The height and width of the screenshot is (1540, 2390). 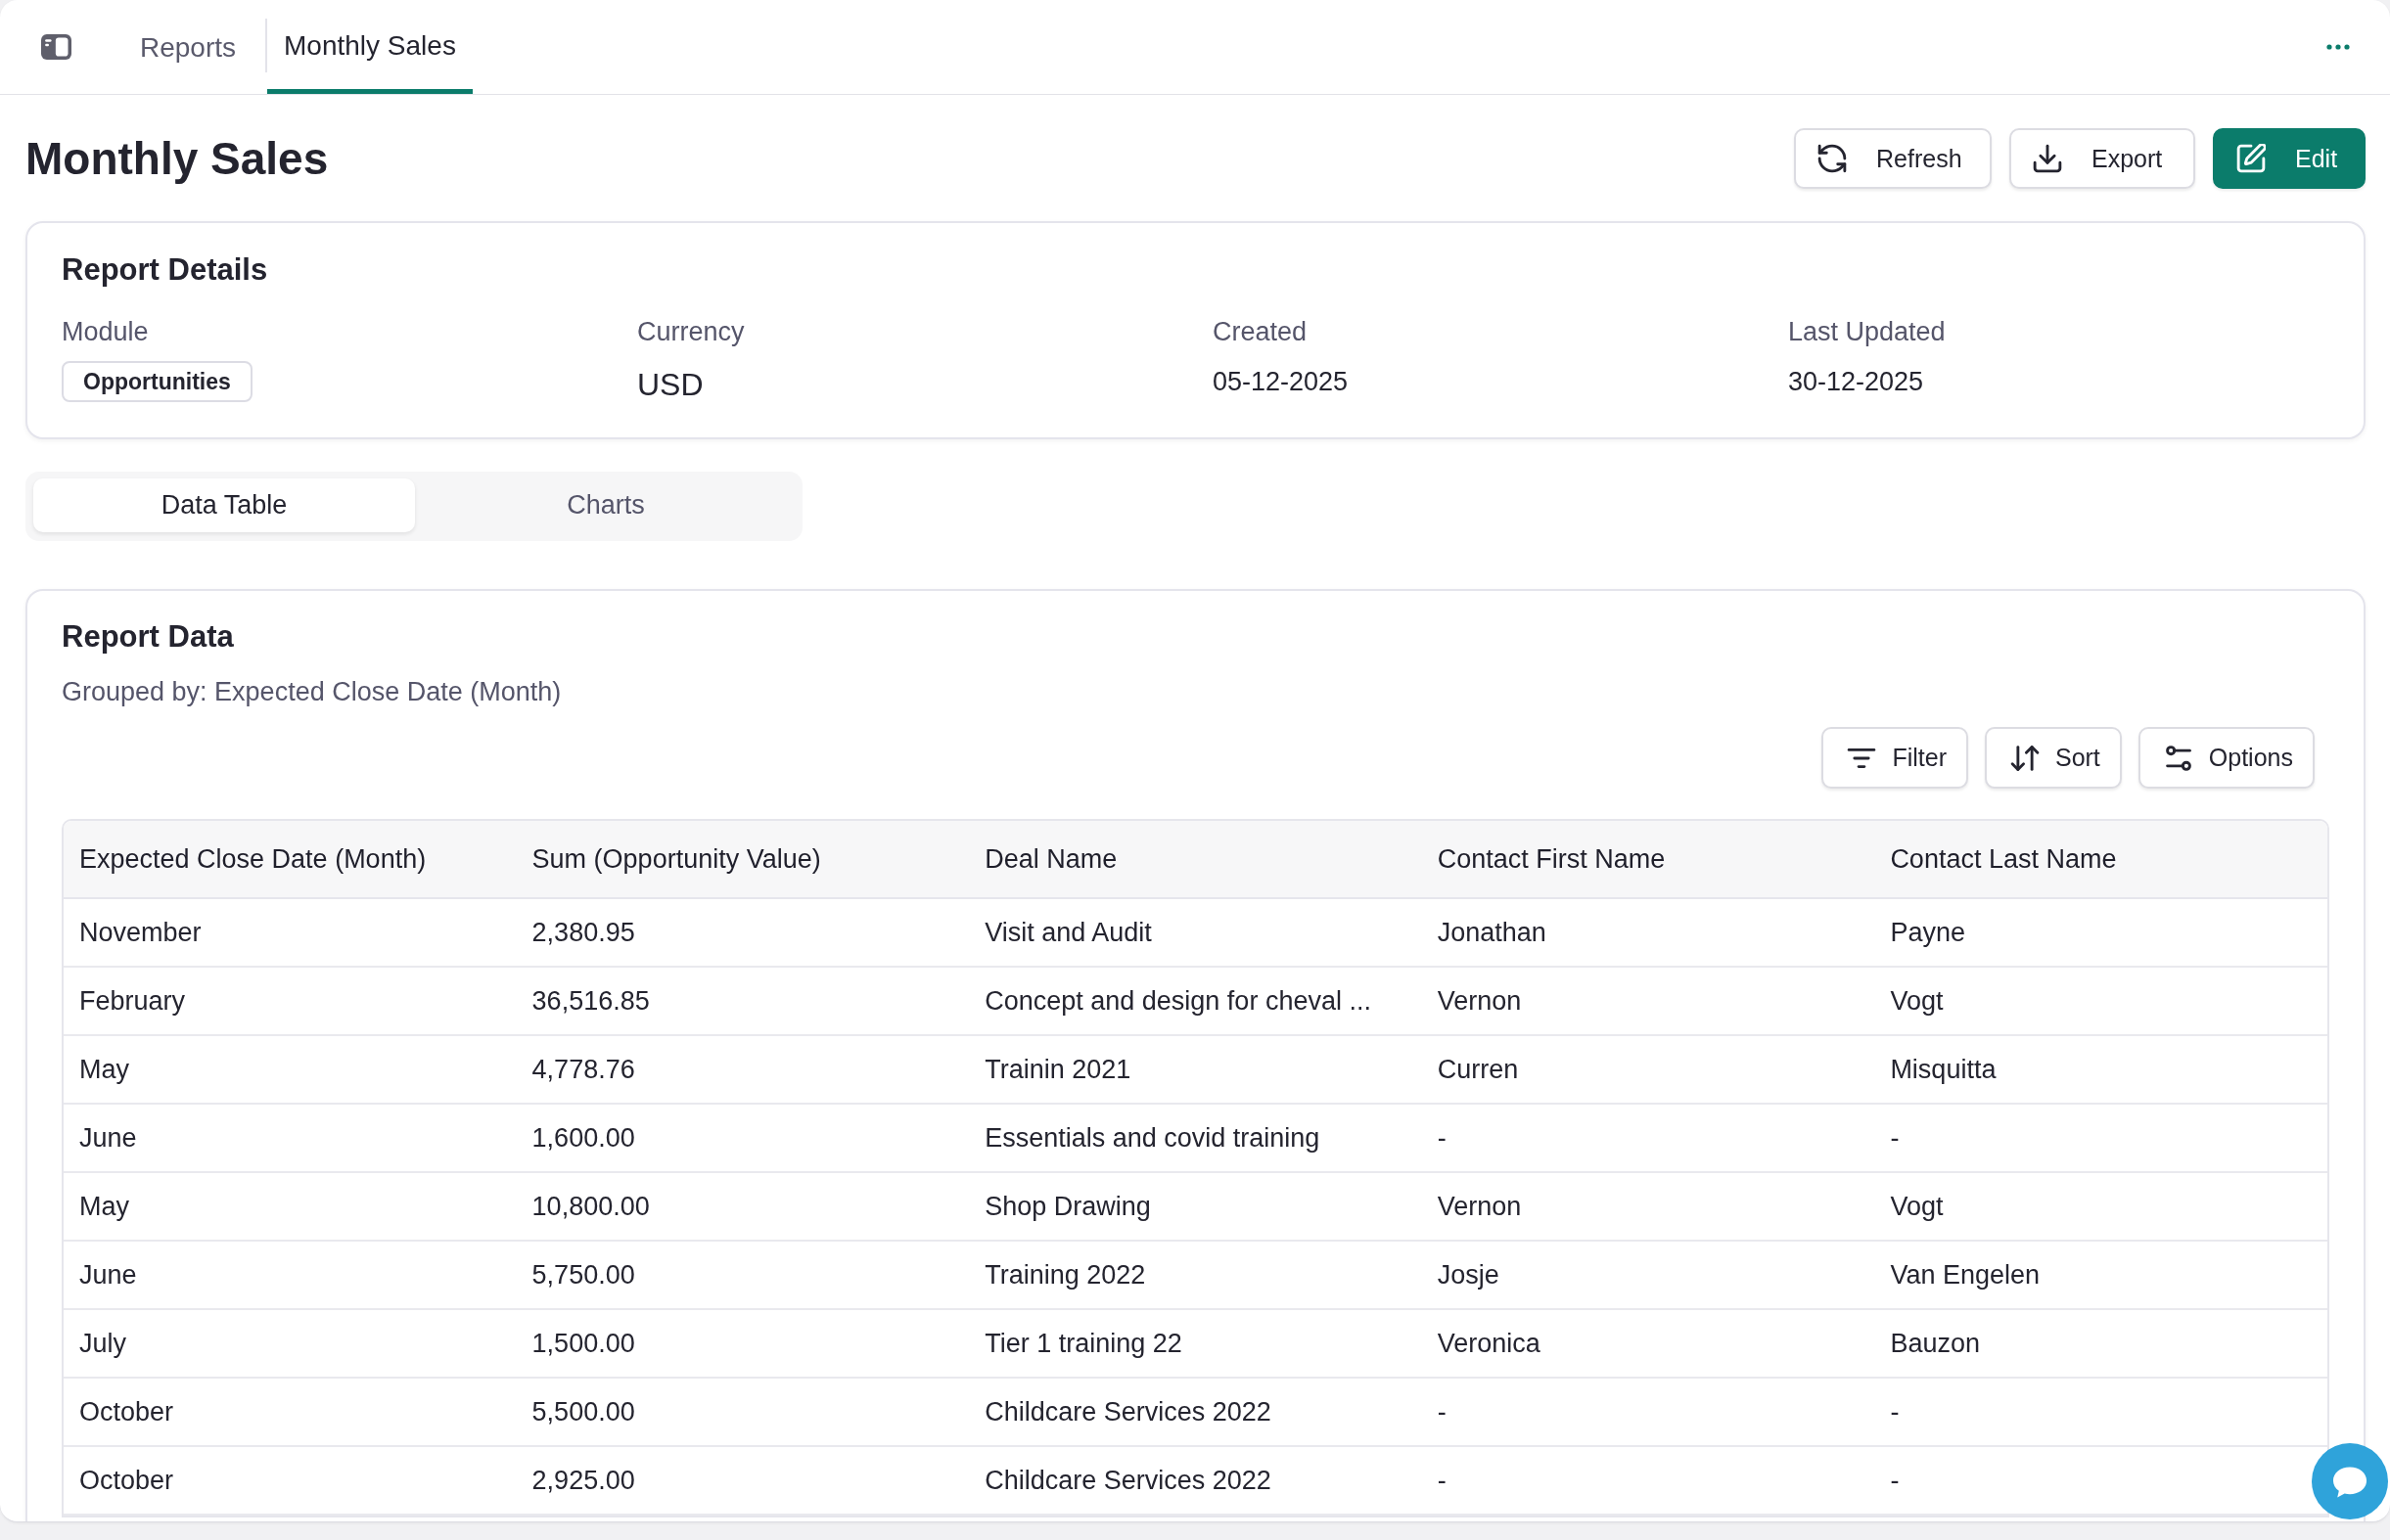 I want to click on action-button: Export, so click(x=2102, y=158).